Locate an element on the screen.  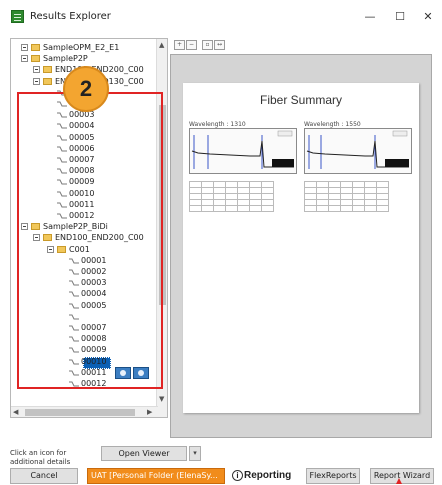
pointer-mark-icon is located at coordinates (399, 481).